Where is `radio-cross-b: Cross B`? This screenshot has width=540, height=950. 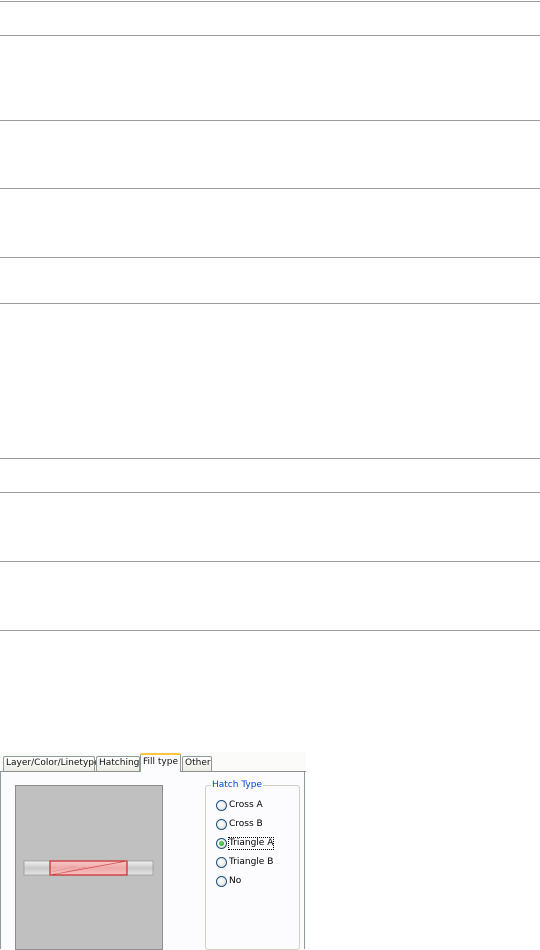
radio-cross-b: Cross B is located at coordinates (239, 824).